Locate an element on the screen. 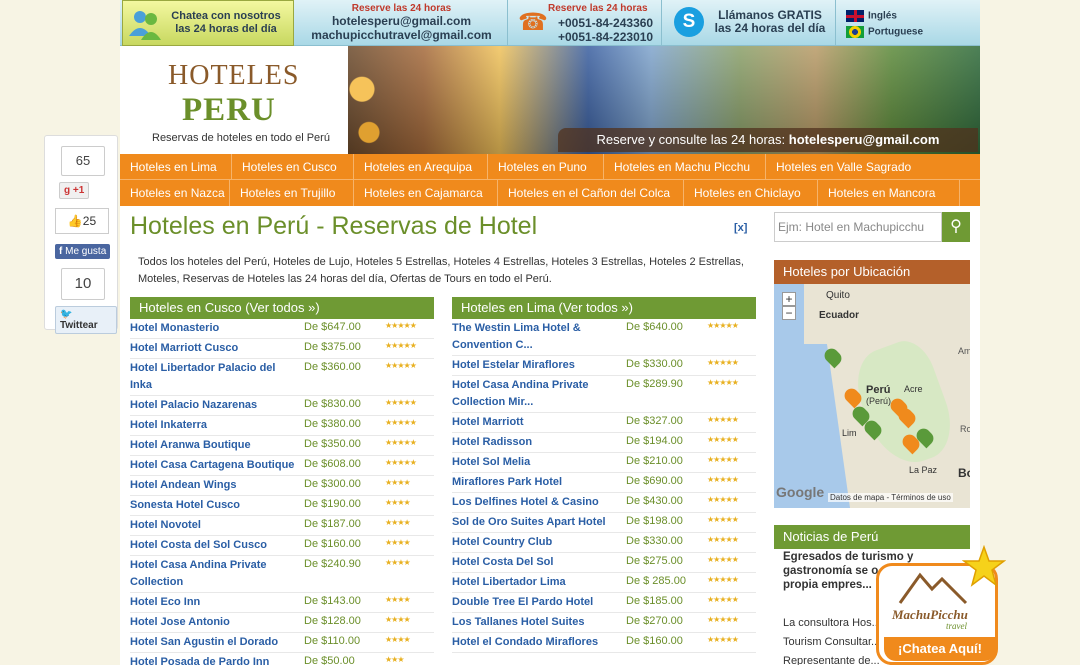 Image resolution: width=1080 pixels, height=665 pixels. skype-line2: las 24 horas del día is located at coordinates (770, 28).